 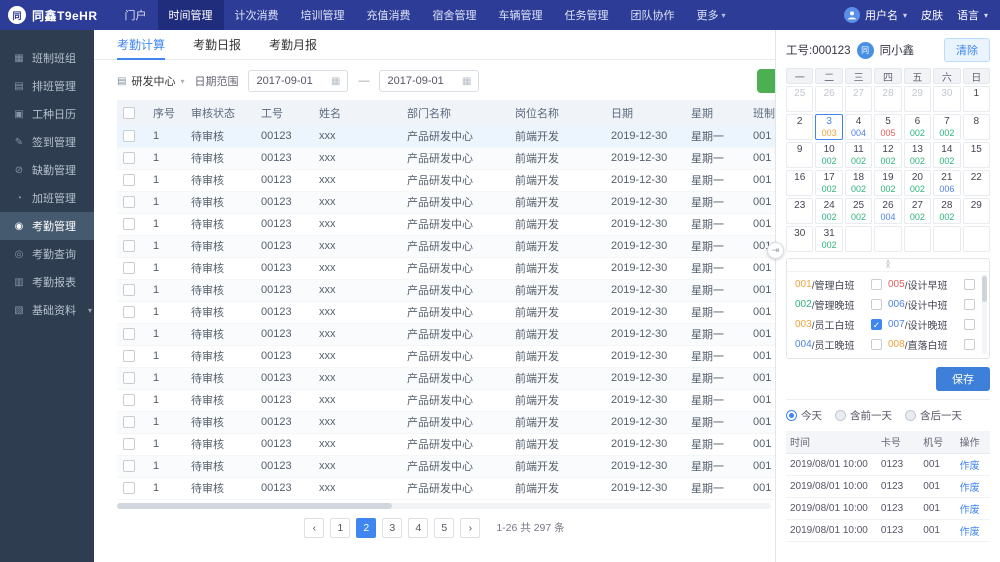 What do you see at coordinates (47, 142) in the screenshot?
I see `sidebar-item-签到管理: ✎ 签到管理` at bounding box center [47, 142].